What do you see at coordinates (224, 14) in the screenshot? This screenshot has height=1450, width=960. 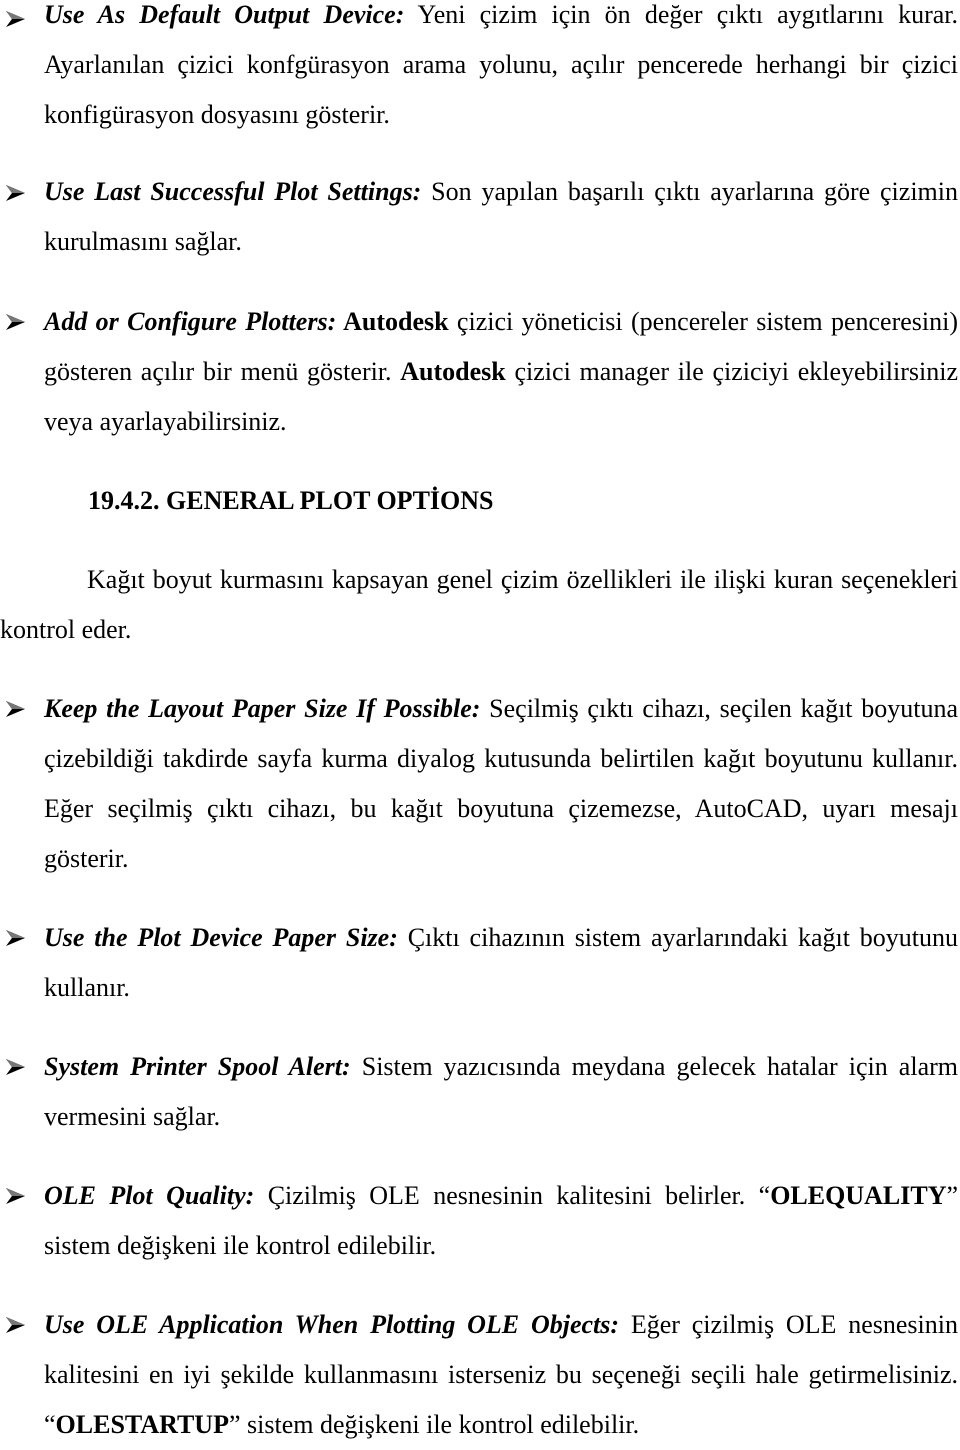 I see `option-term: Use As Default Output Device:` at bounding box center [224, 14].